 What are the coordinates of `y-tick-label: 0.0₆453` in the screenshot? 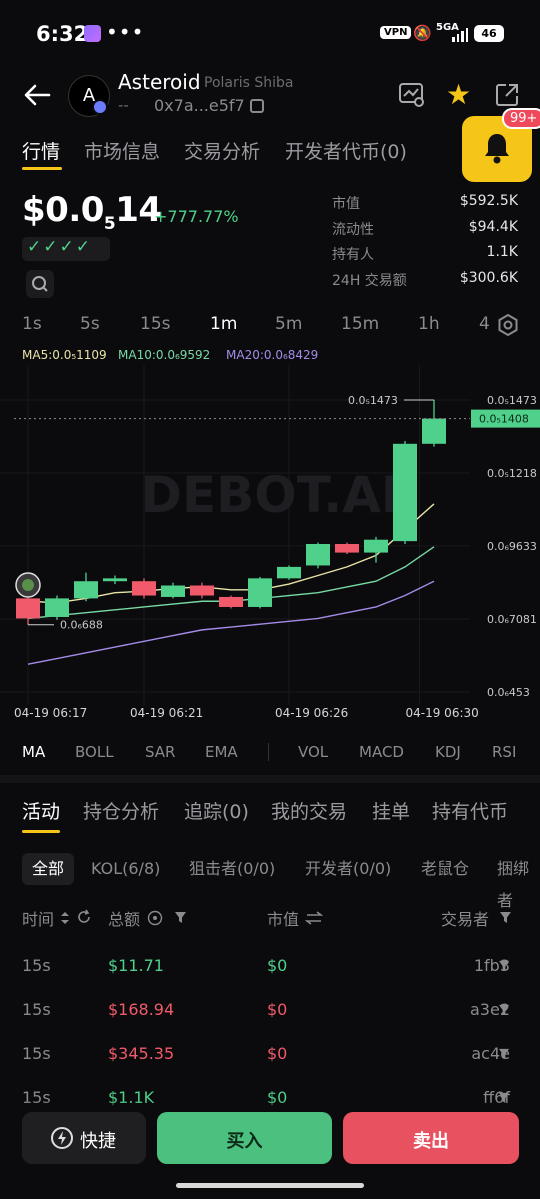 It's located at (508, 692).